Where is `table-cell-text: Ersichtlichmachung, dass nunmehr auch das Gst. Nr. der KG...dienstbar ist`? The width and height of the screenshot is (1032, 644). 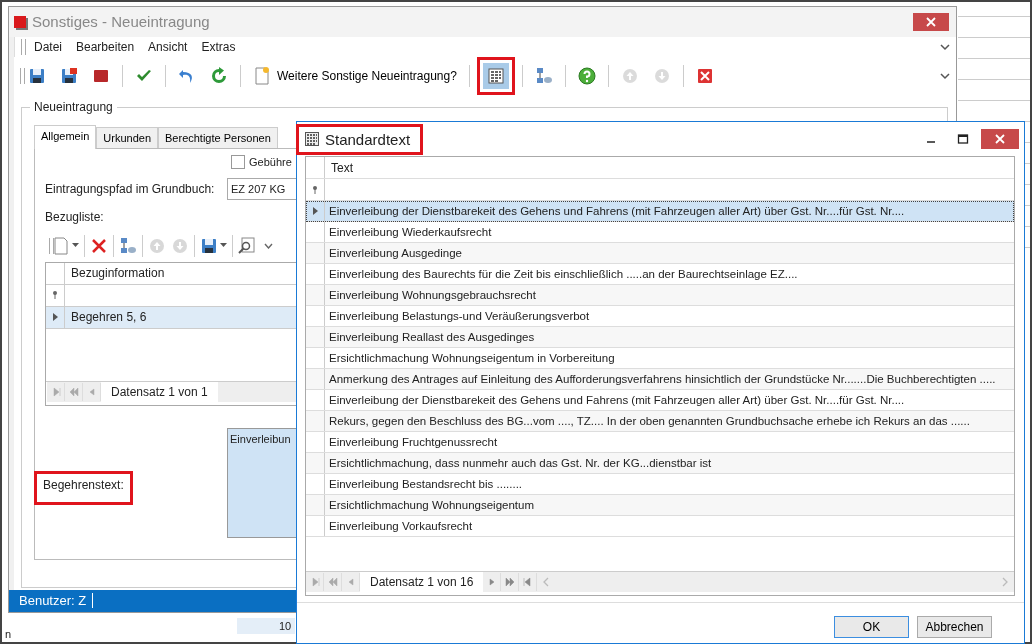
table-cell-text: Ersichtlichmachung, dass nunmehr auch das Gst. Nr. der KG...dienstbar ist is located at coordinates (520, 463).